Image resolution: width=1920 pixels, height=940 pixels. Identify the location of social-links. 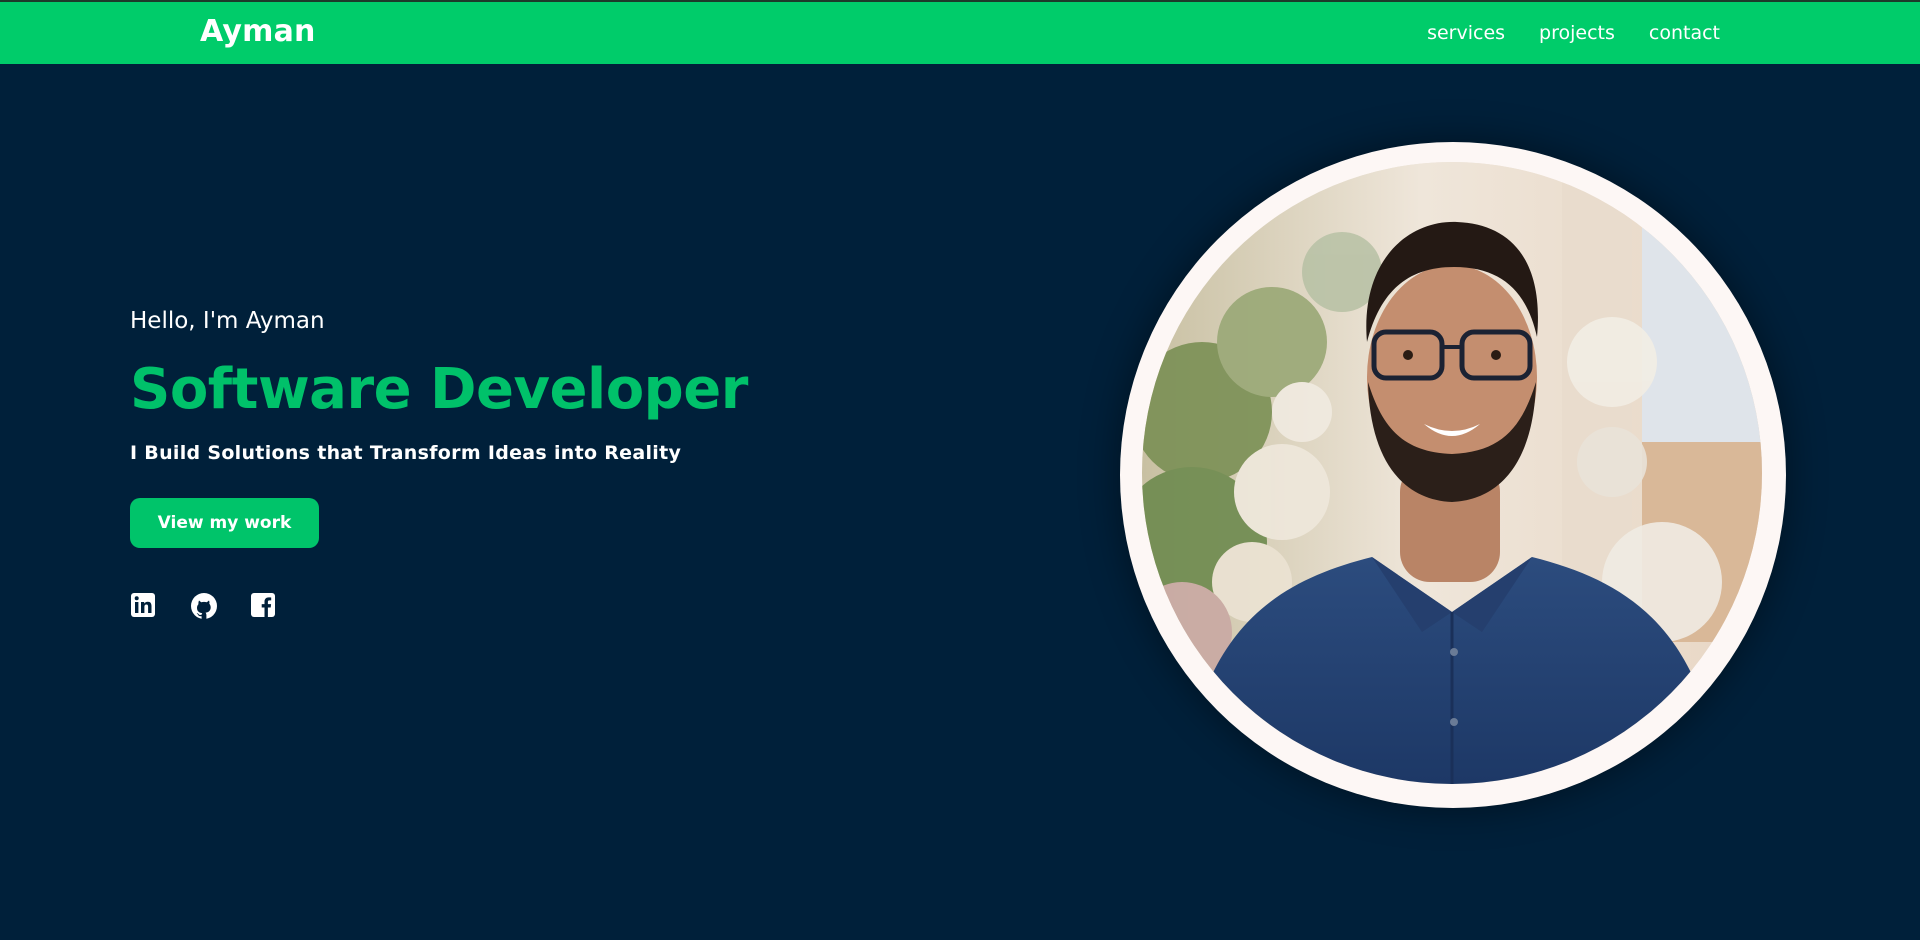
(530, 606).